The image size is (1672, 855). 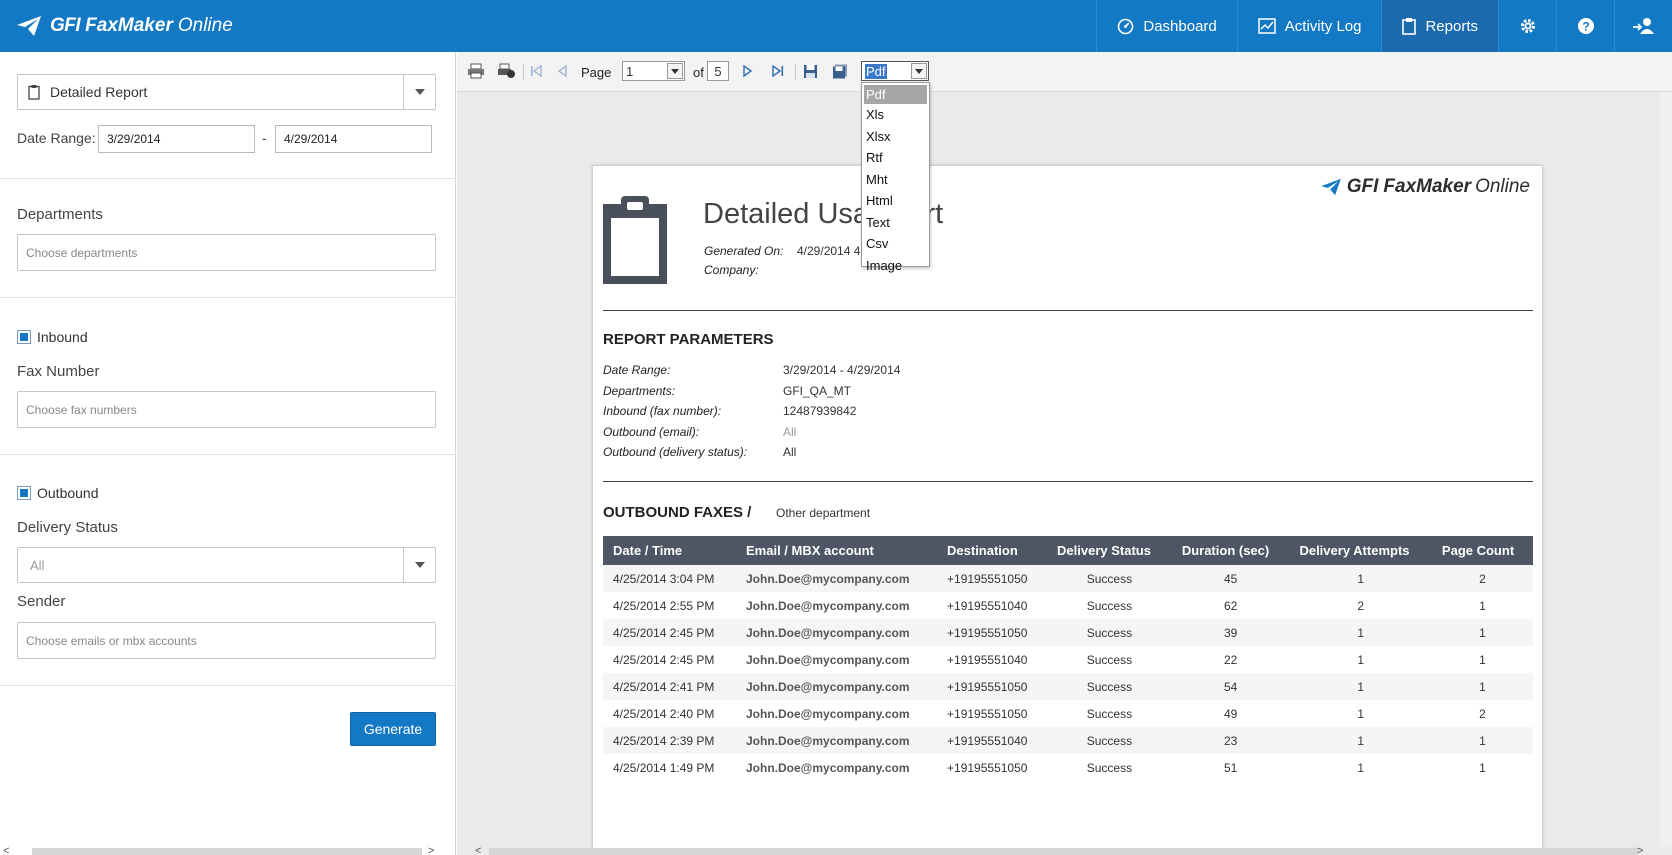 What do you see at coordinates (60, 214) in the screenshot?
I see `departments-label: Departments` at bounding box center [60, 214].